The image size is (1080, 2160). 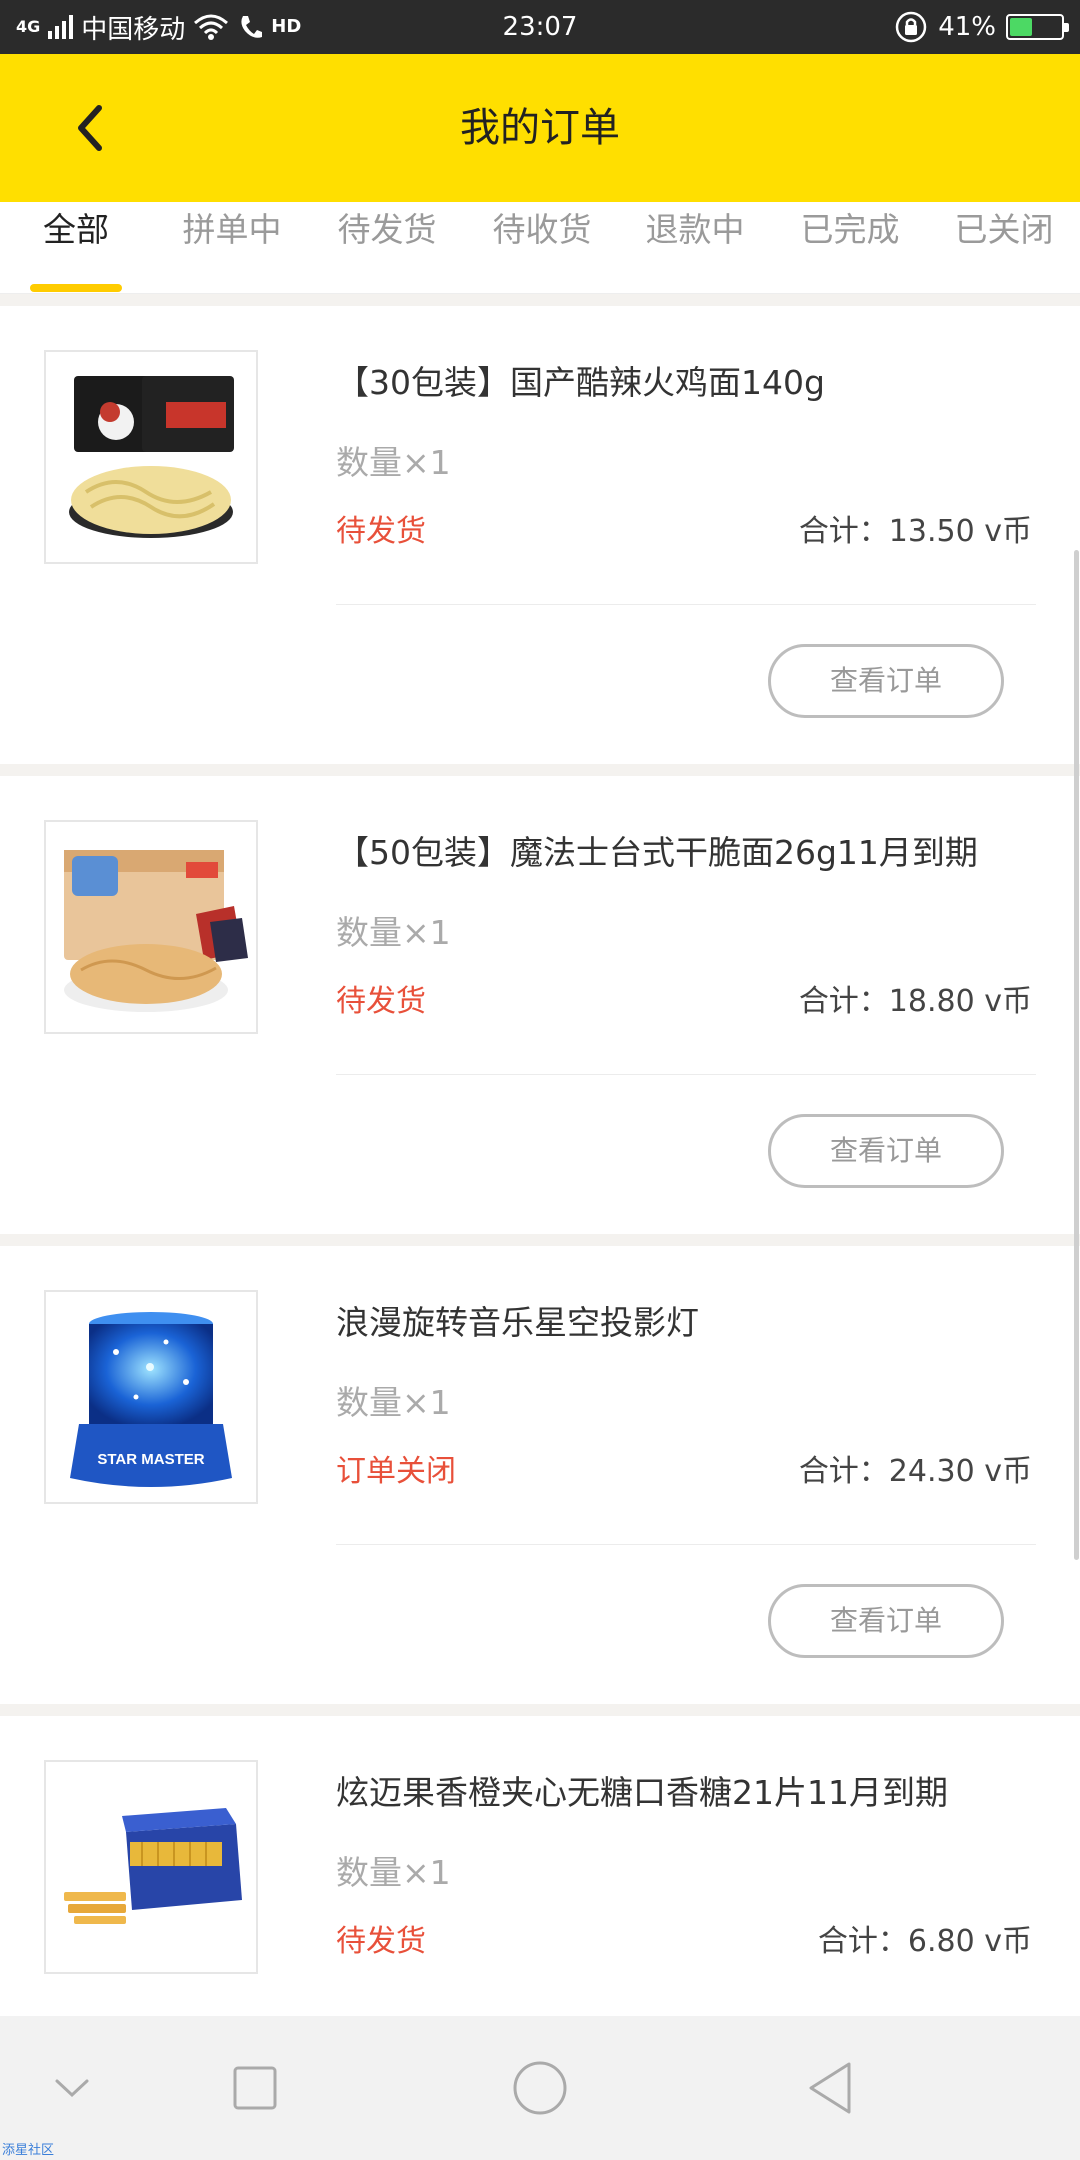 I want to click on nav-back-button, so click(x=830, y=2088).